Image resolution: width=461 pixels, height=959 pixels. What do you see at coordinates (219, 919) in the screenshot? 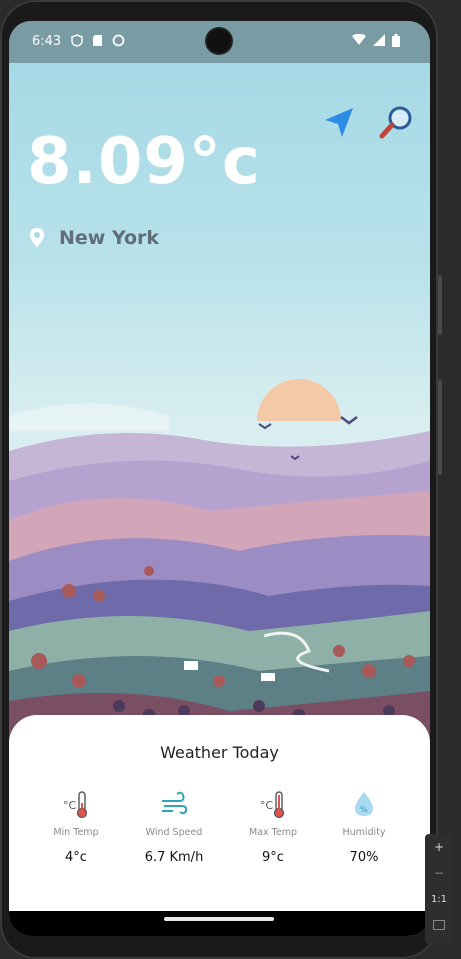
I see `home-gesture-handle` at bounding box center [219, 919].